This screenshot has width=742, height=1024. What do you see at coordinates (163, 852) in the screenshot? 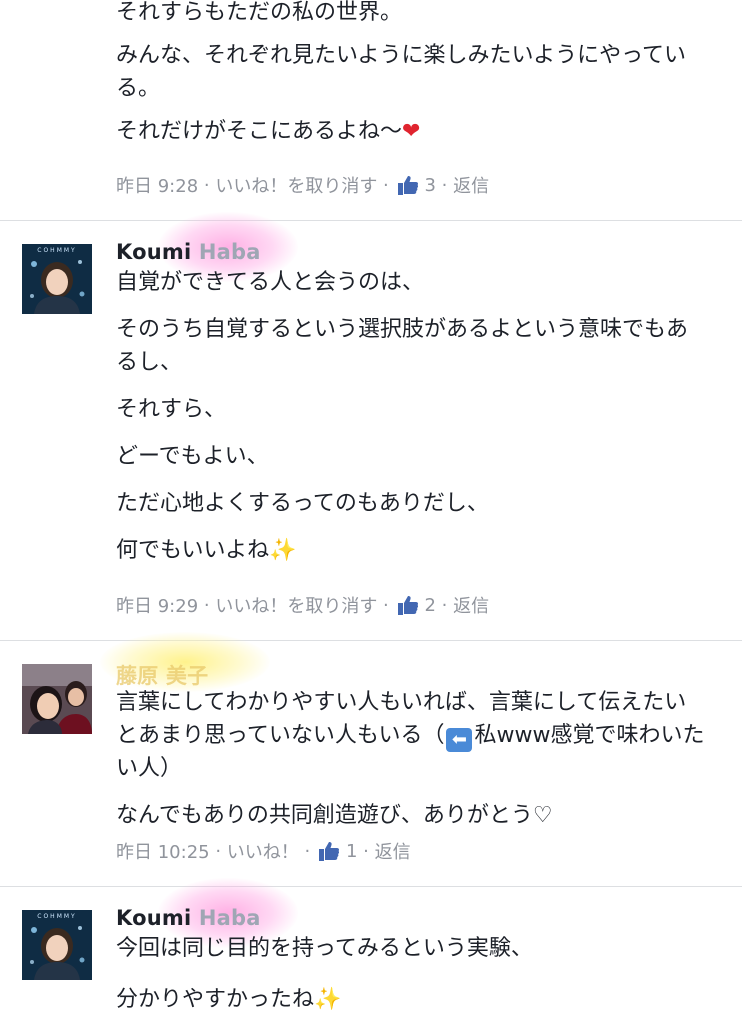
I see `timestamp: 昨日 10:25` at bounding box center [163, 852].